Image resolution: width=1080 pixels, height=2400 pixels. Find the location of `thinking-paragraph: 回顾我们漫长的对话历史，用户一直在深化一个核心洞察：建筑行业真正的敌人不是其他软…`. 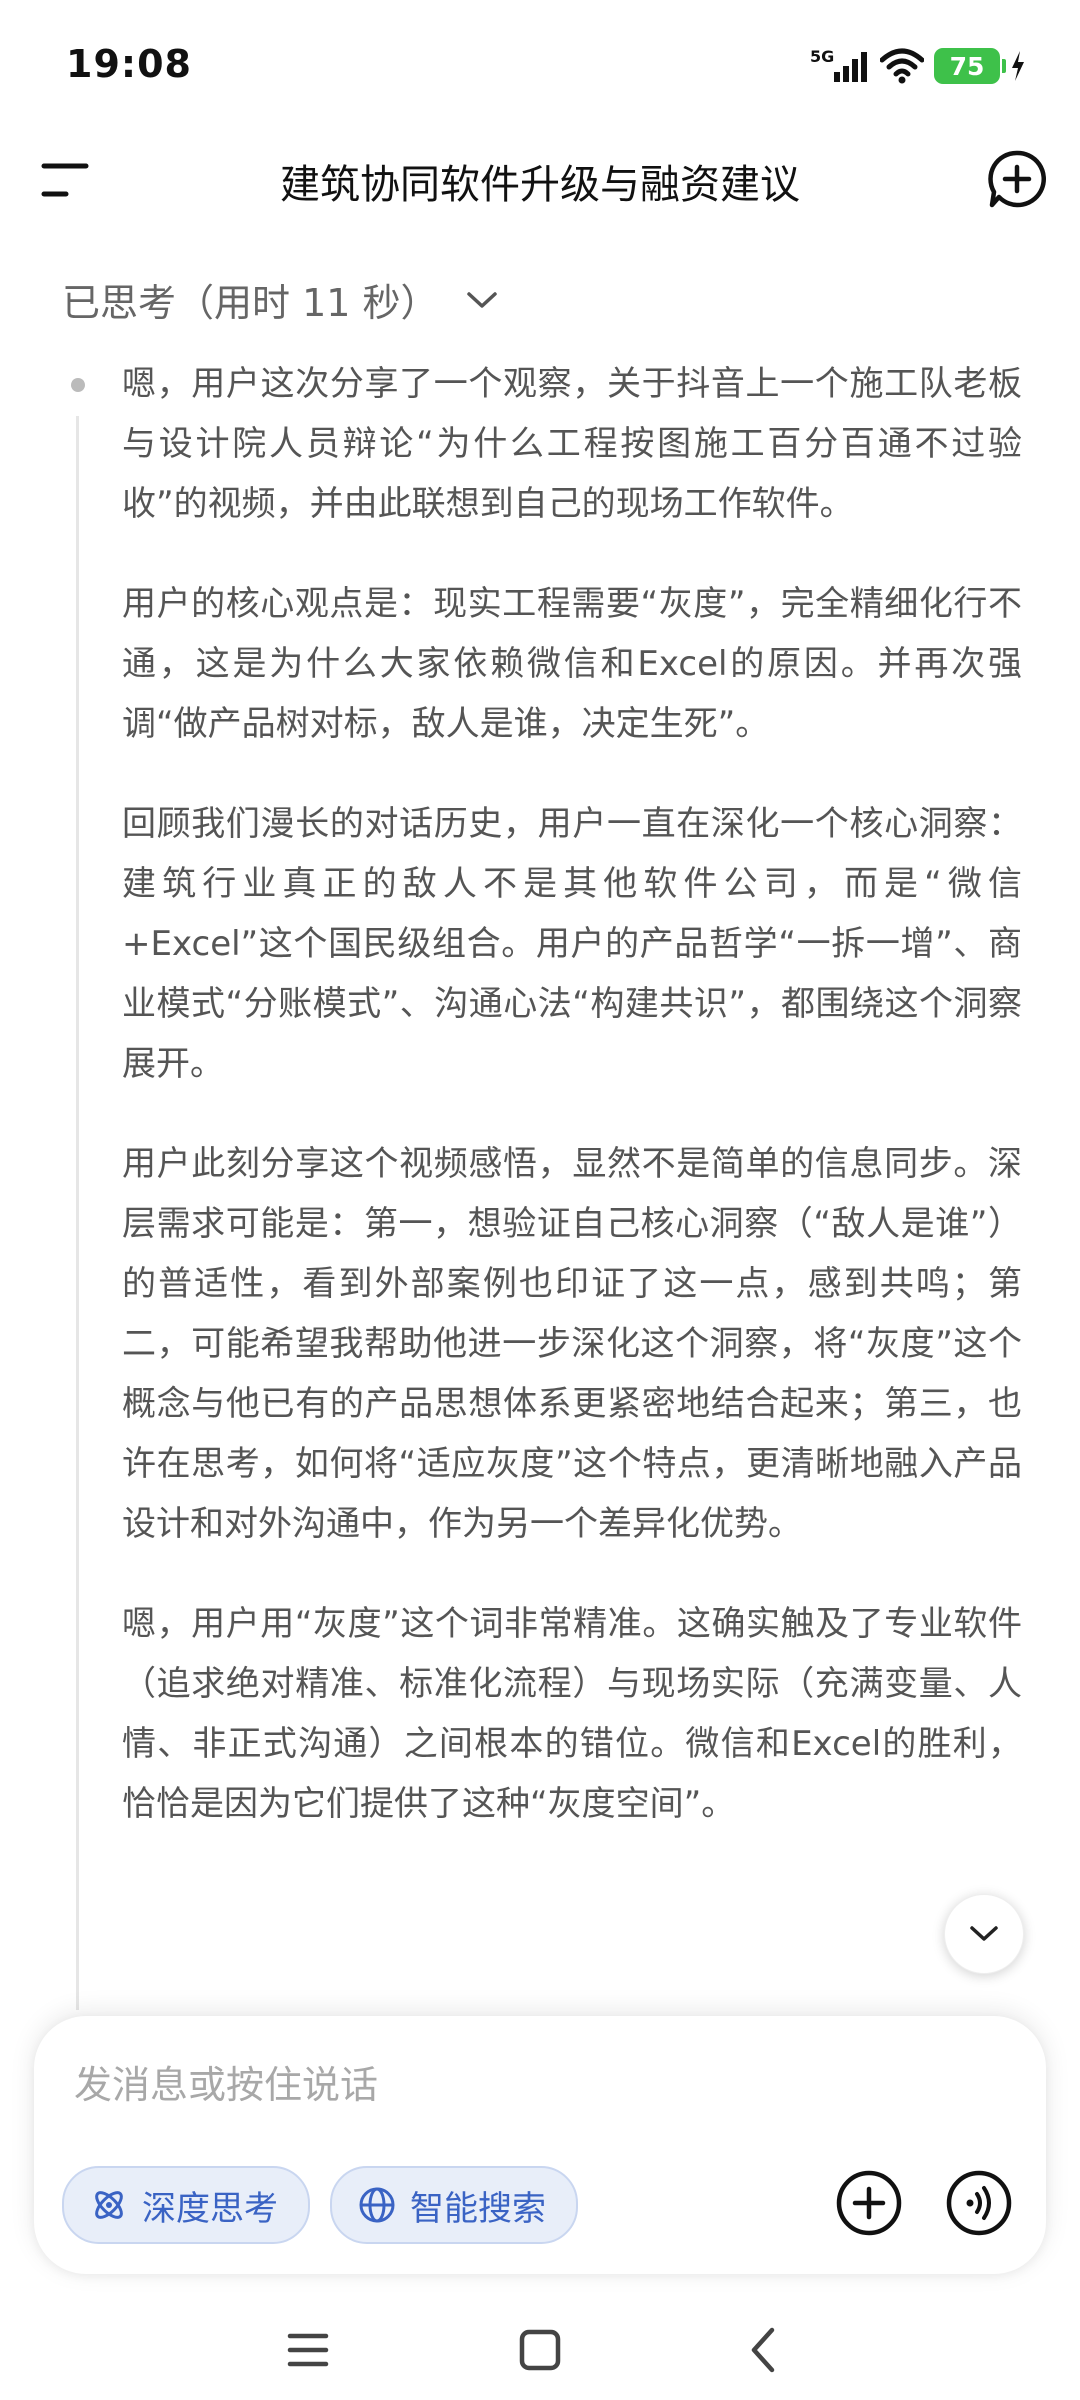

thinking-paragraph: 回顾我们漫长的对话历史，用户一直在深化一个核心洞察：建筑行业真正的敌人不是其他软… is located at coordinates (572, 944).